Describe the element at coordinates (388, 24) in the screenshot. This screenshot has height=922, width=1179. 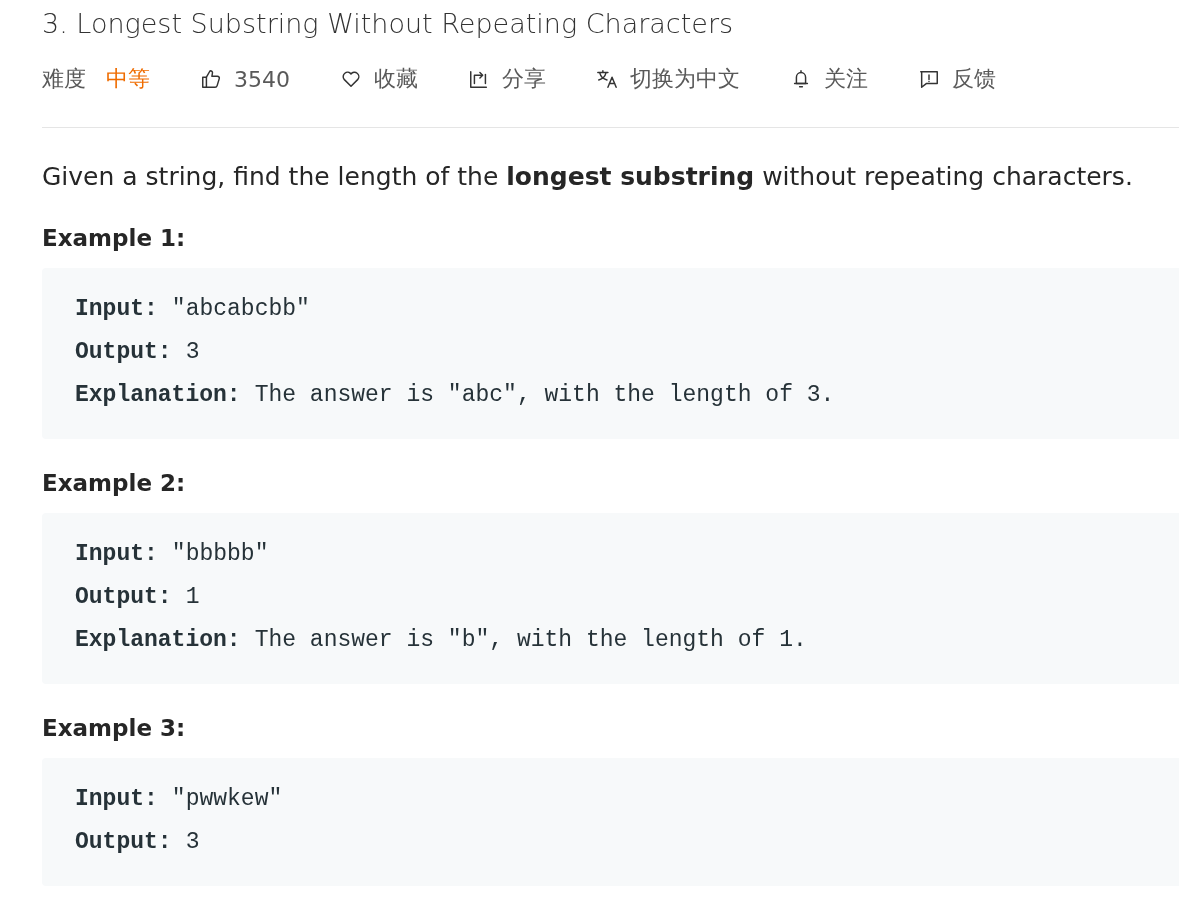
I see `problem-title: 3. Longest Substring Without Repeating Characters` at that location.